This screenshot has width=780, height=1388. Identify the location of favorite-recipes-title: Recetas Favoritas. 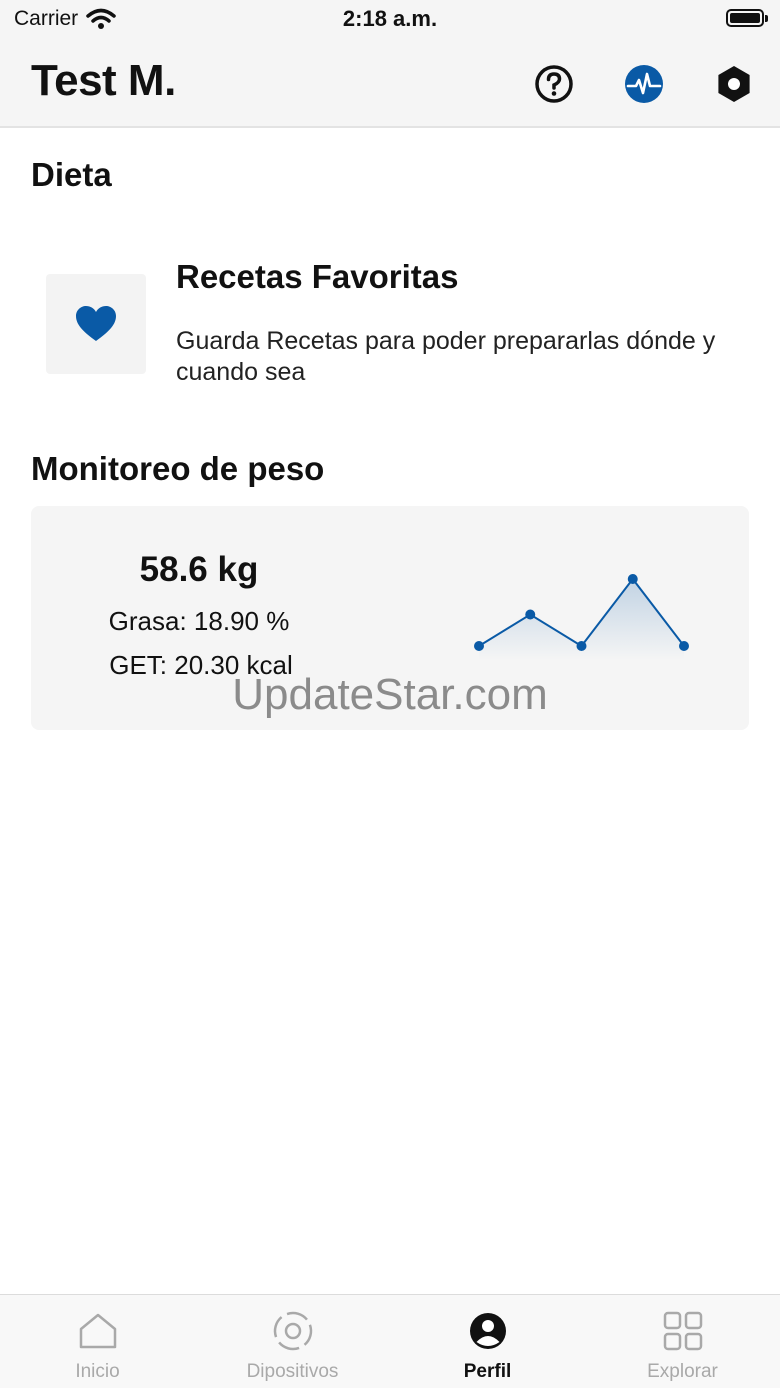
(317, 276).